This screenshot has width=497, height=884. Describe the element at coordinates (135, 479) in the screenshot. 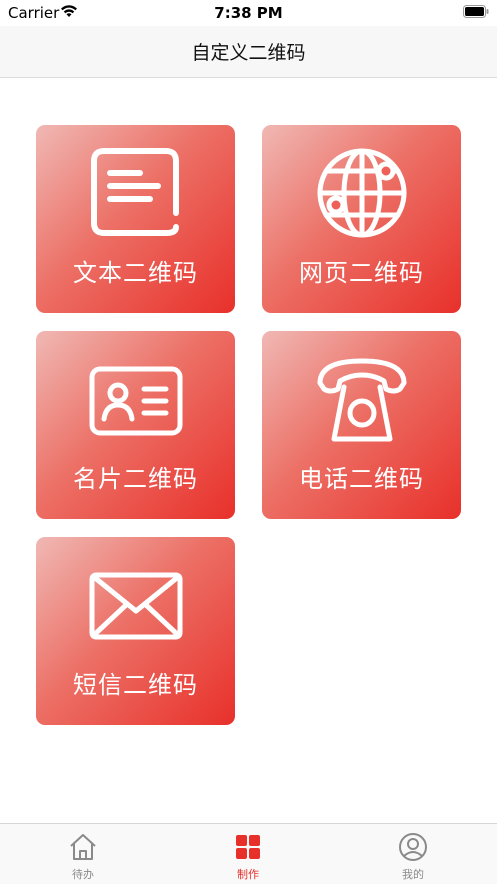

I see `card-label: 名片二维码` at that location.